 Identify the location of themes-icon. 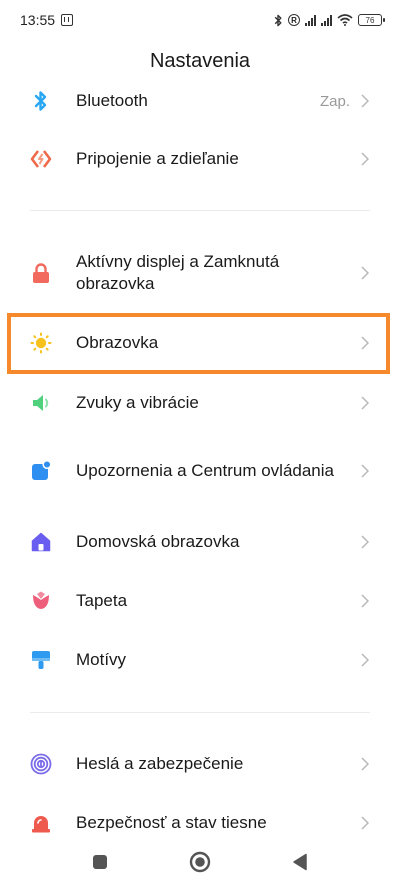
(41, 660).